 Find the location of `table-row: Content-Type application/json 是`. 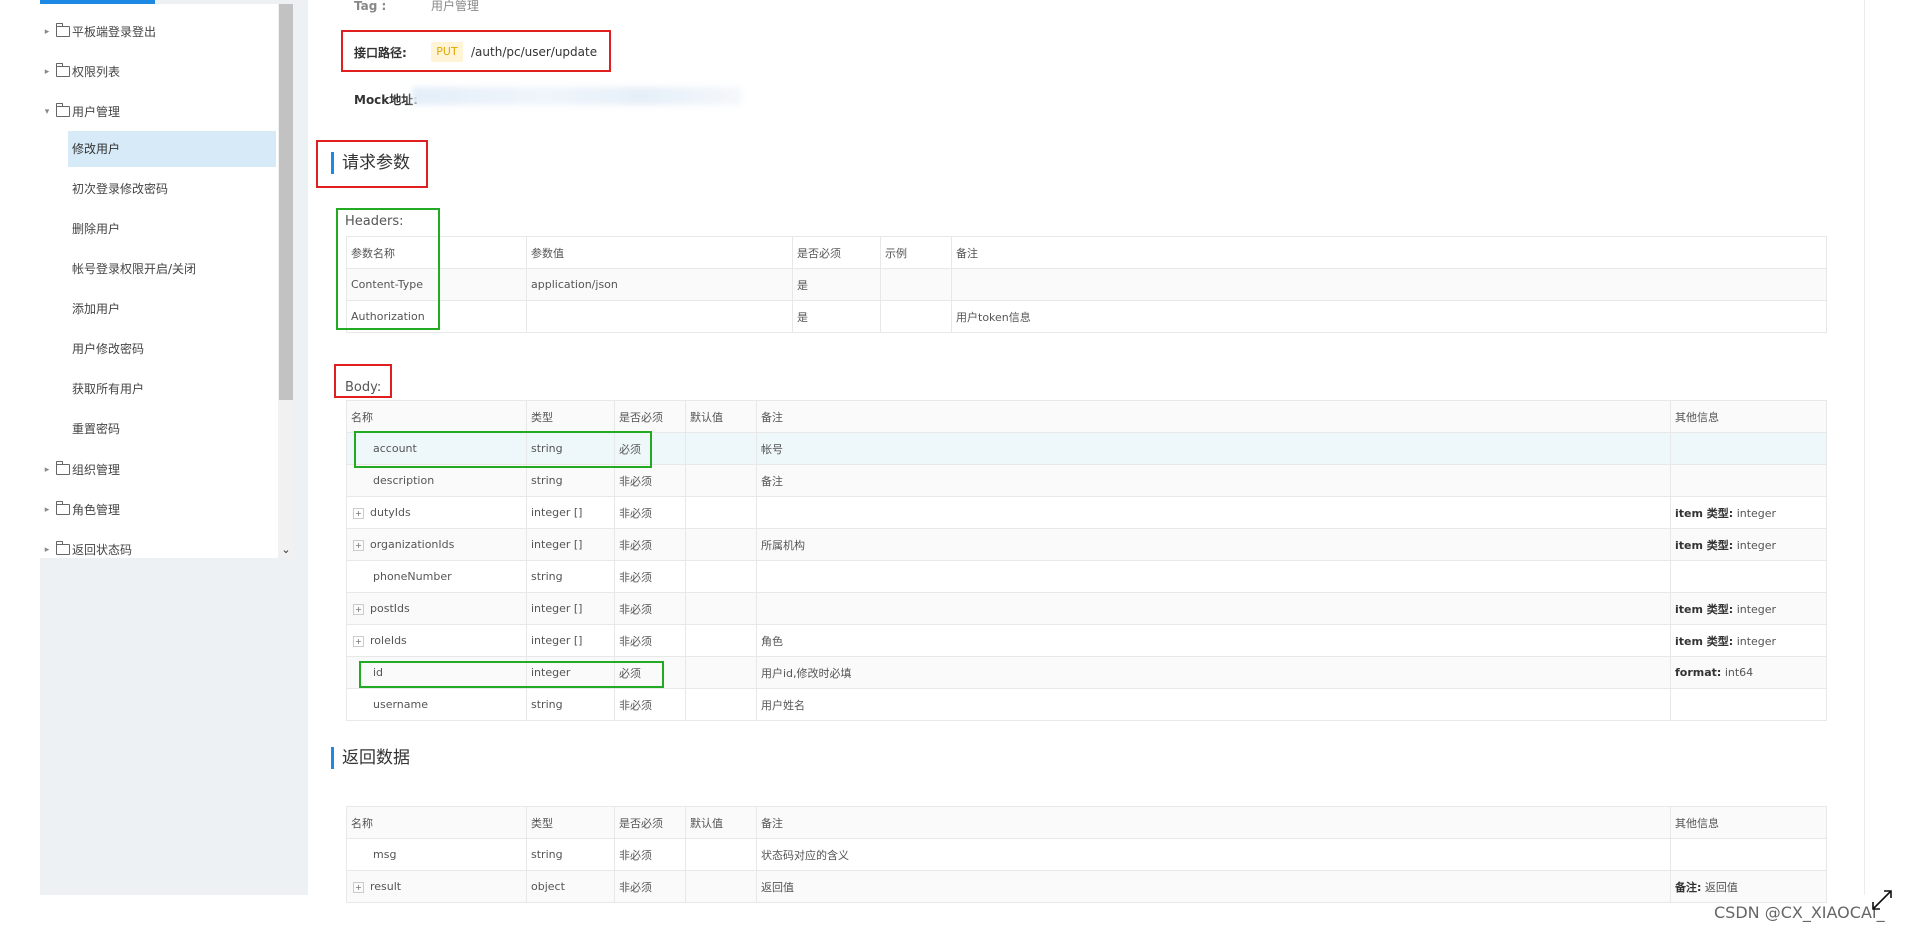

table-row: Content-Type application/json 是 is located at coordinates (1086, 284).